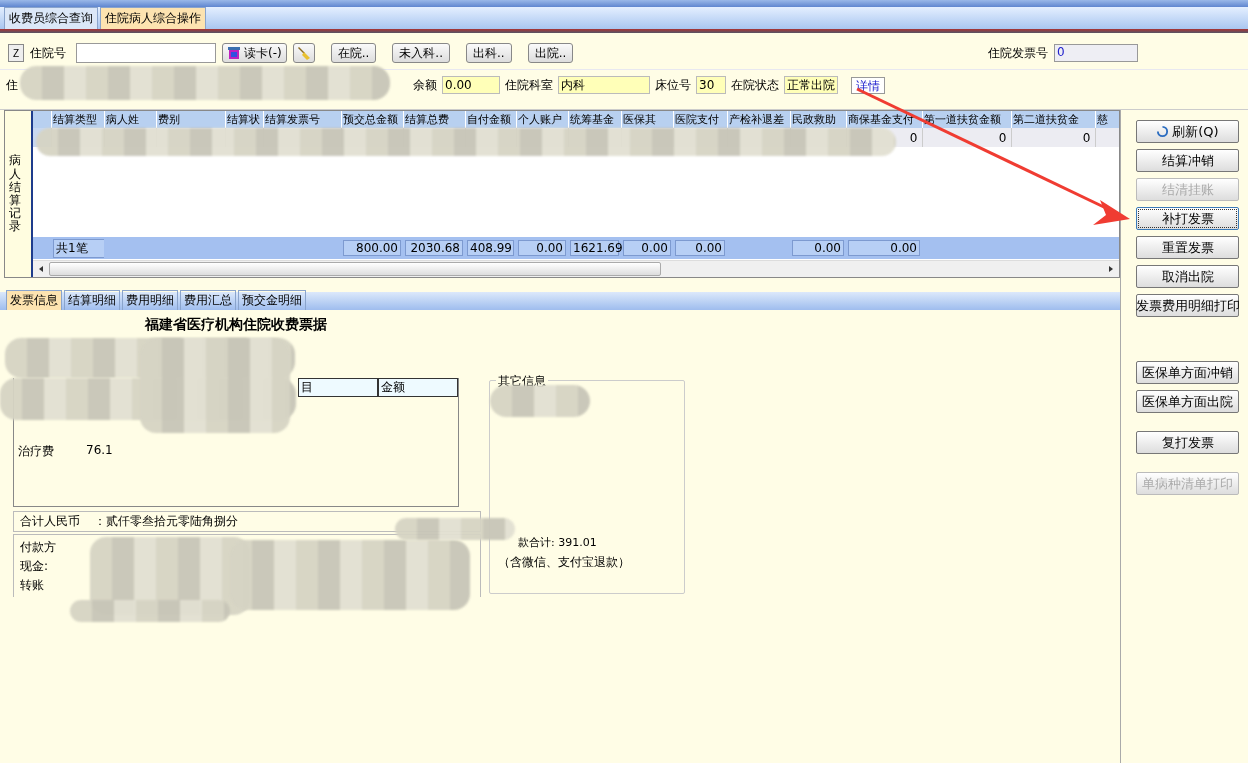 The image size is (1248, 763). I want to click on action-button: 结算冲销, so click(1187, 160).